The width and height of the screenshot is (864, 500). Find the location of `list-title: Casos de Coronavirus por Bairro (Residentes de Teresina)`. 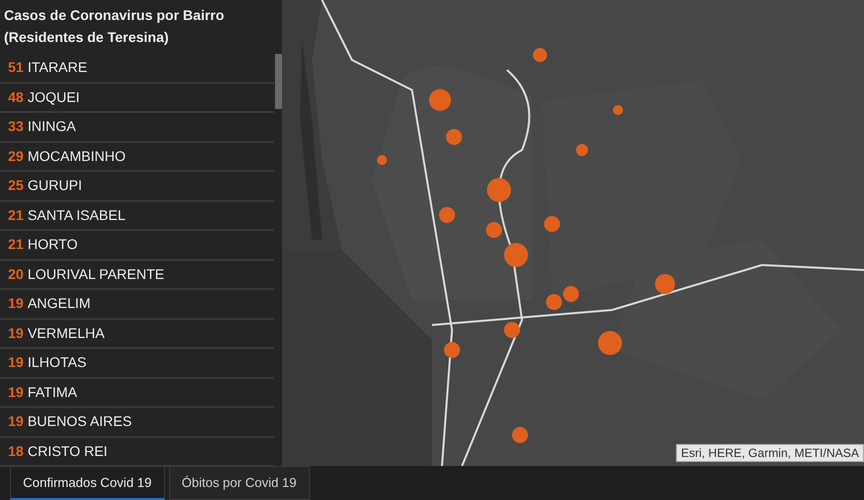

list-title: Casos de Coronavirus por Bairro (Residentes de Teresina) is located at coordinates (114, 26).